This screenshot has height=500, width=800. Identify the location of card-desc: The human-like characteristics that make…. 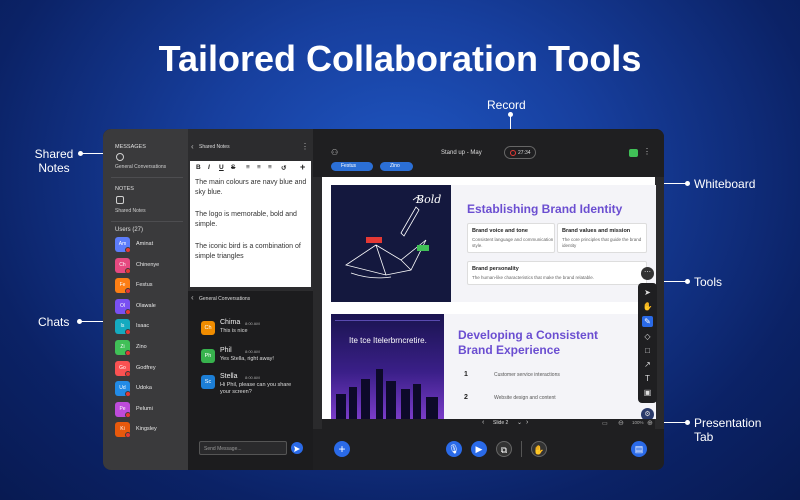
(533, 277).